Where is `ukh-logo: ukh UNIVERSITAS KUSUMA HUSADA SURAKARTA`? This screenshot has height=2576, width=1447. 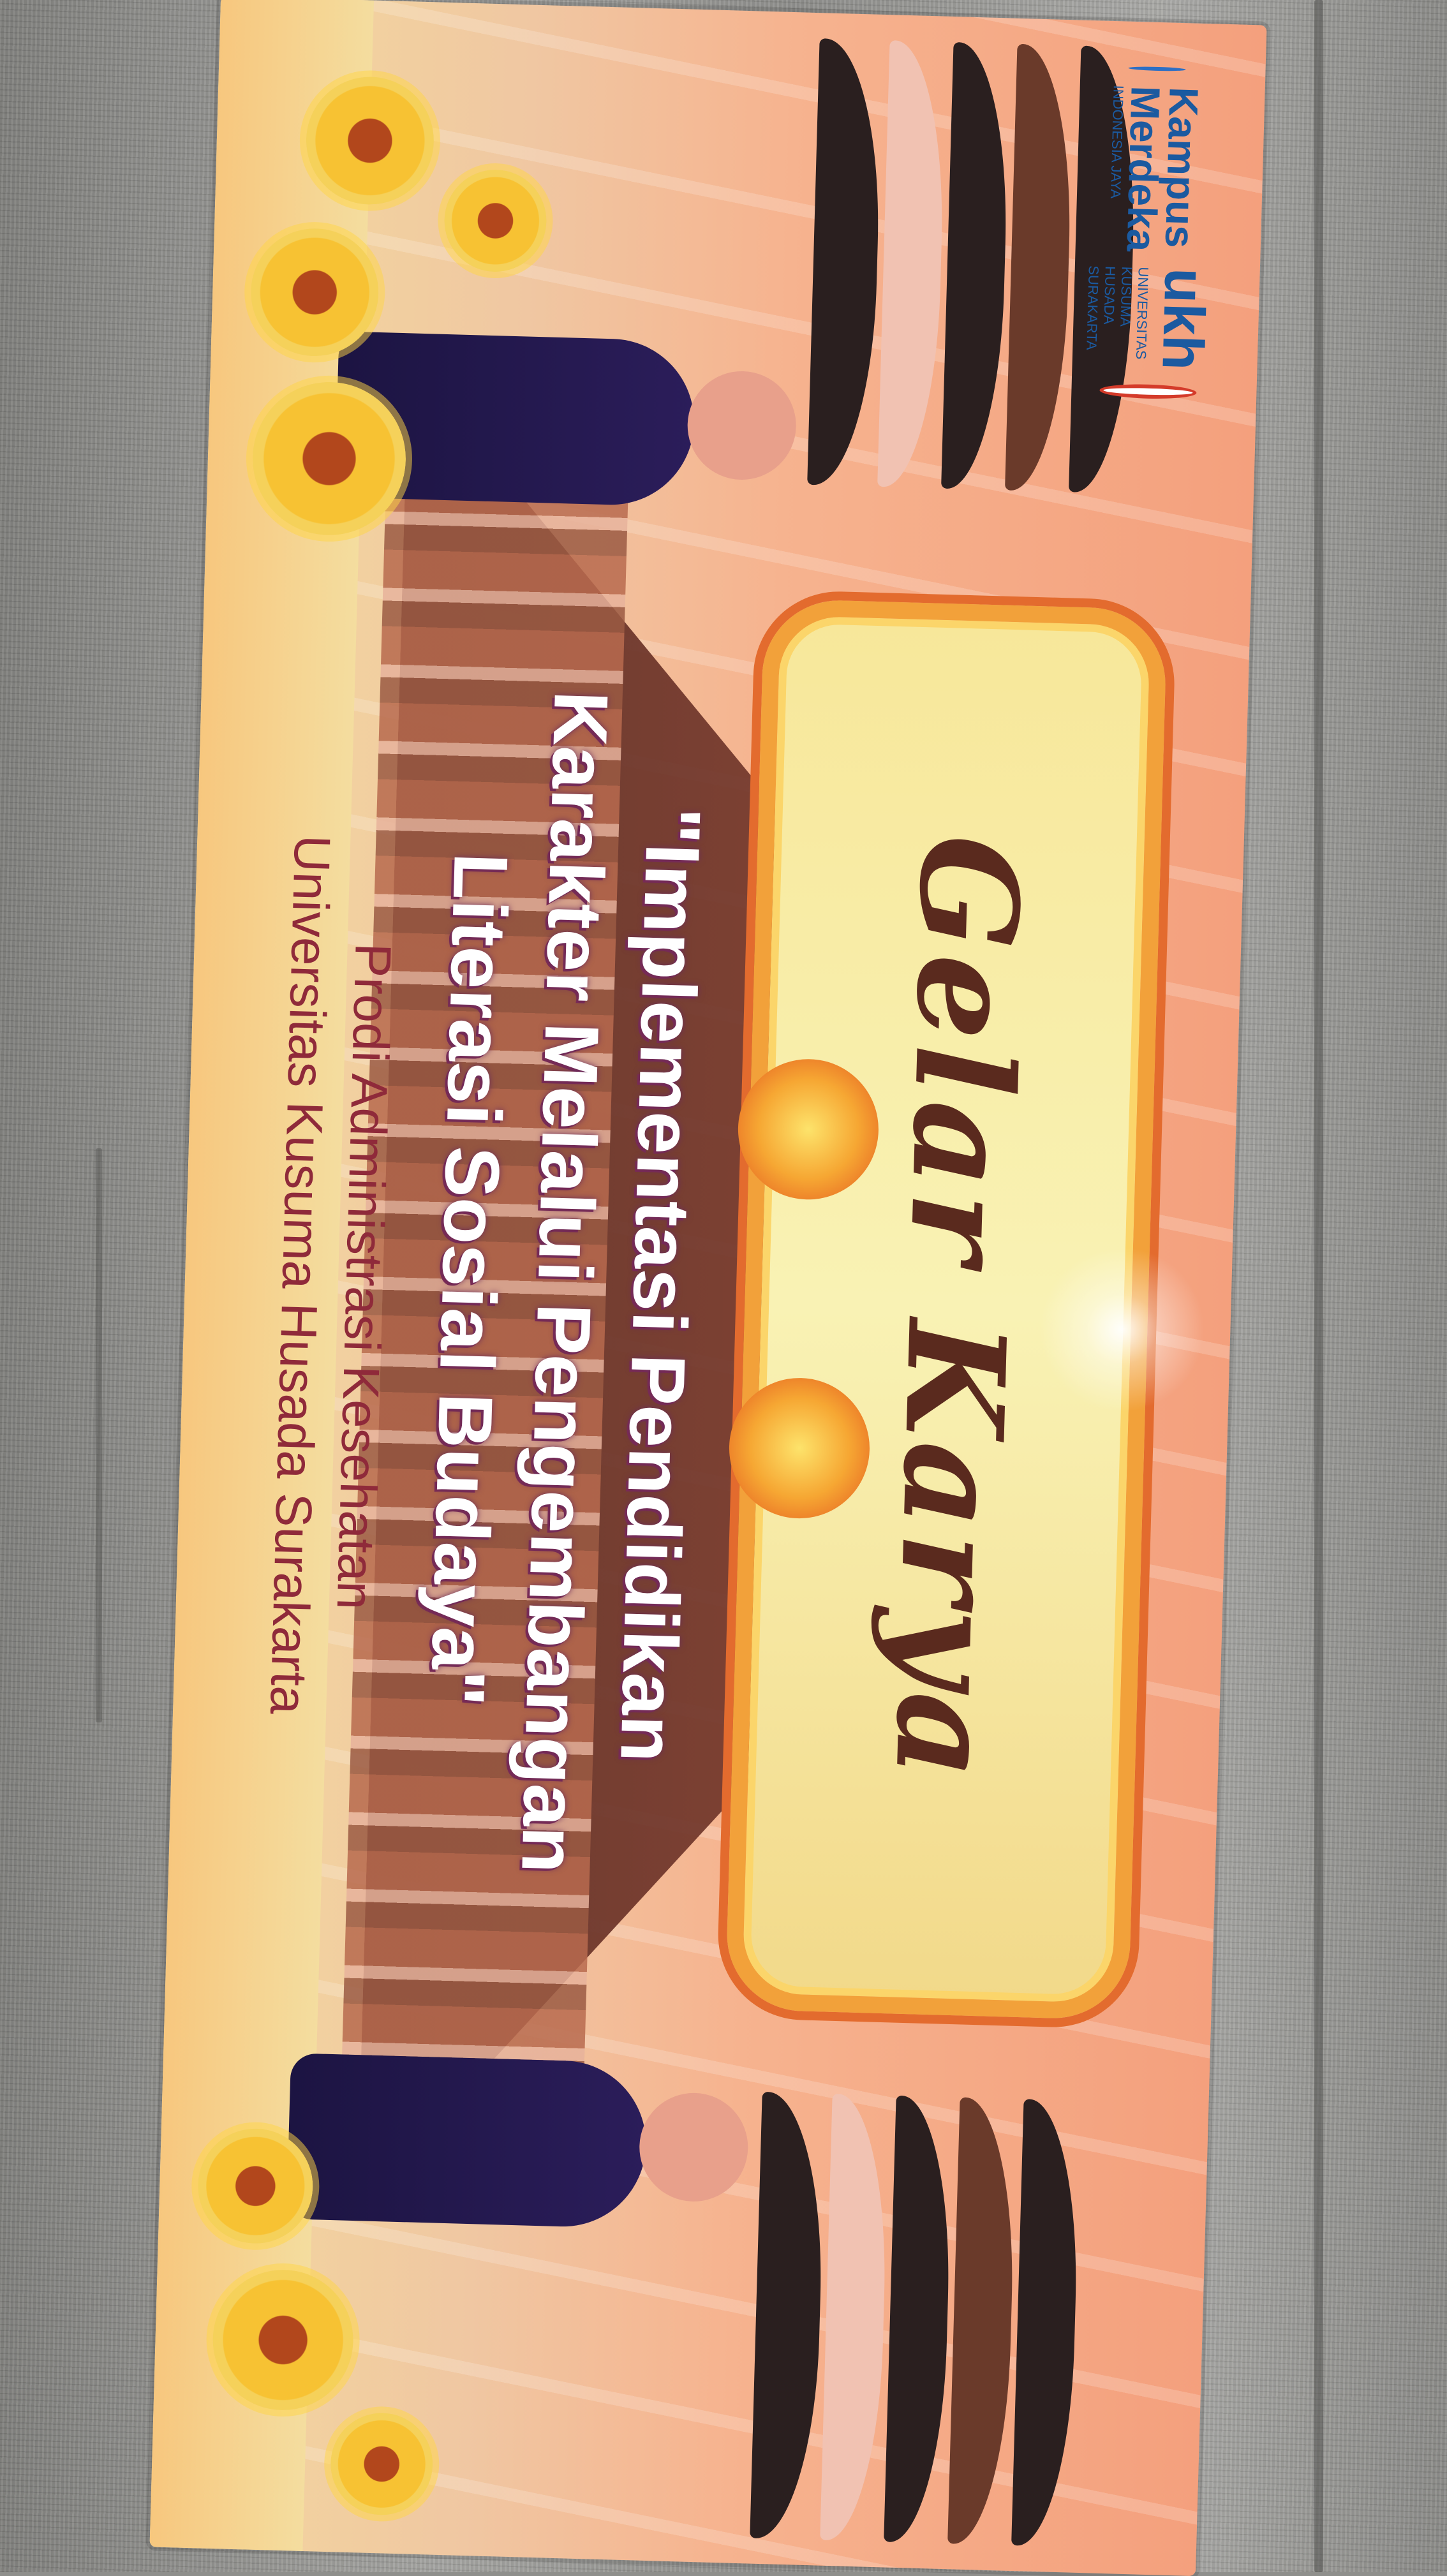 ukh-logo: ukh UNIVERSITAS KUSUMA HUSADA SURAKARTA is located at coordinates (1150, 318).